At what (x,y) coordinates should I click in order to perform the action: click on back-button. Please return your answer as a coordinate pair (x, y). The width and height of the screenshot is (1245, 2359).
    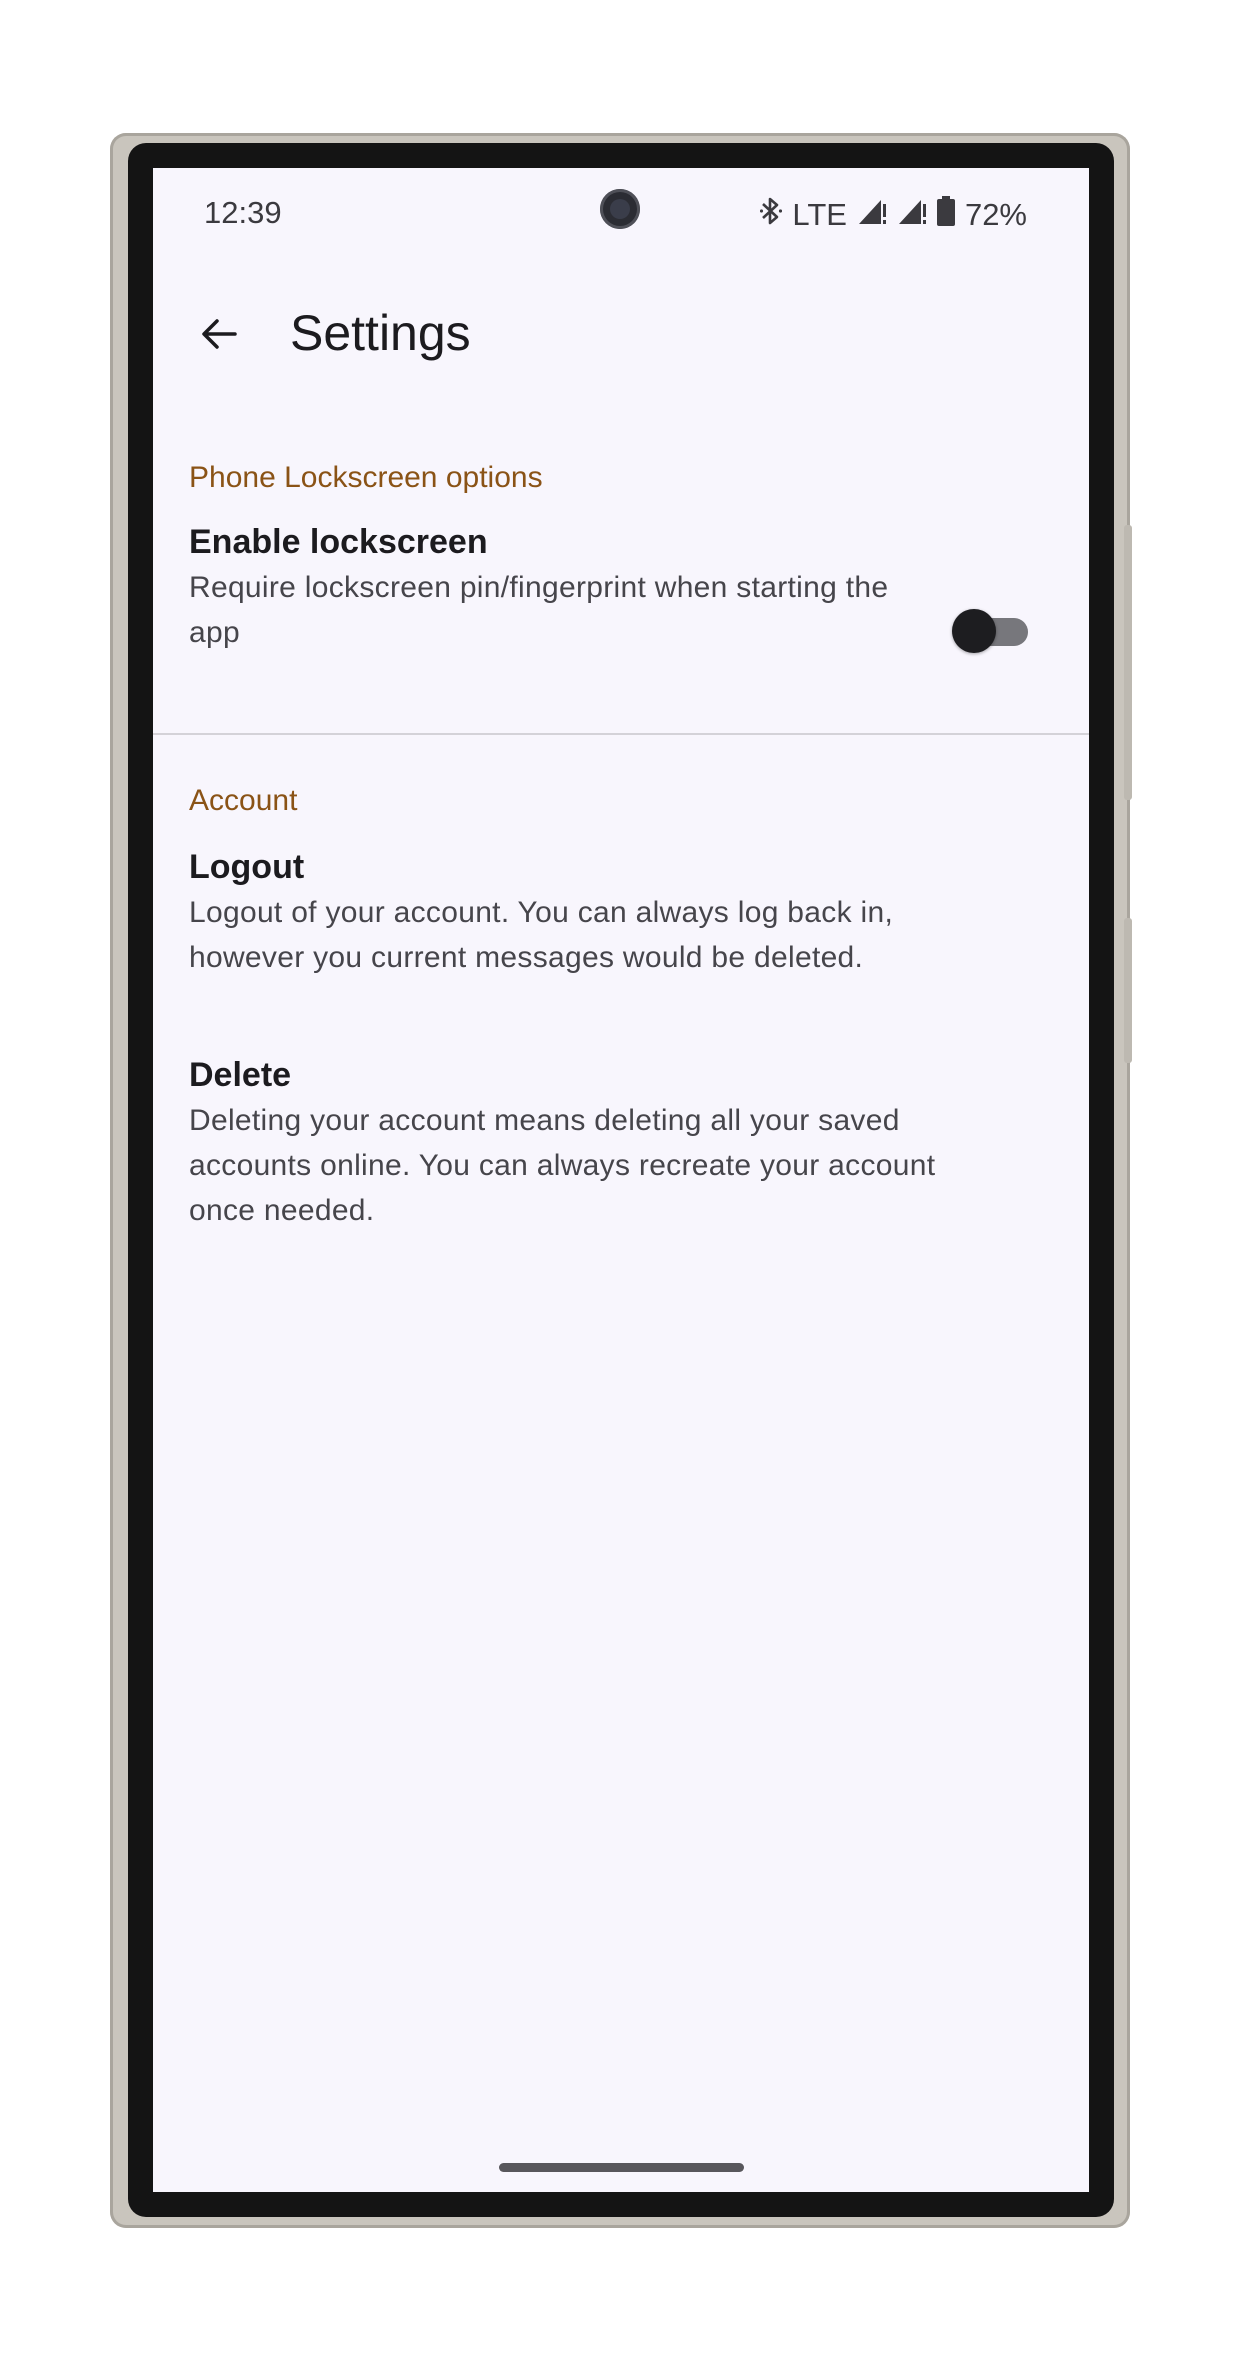
    Looking at the image, I should click on (219, 336).